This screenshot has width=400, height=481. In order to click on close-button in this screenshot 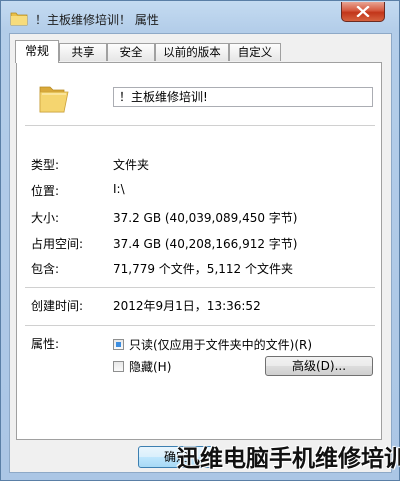, I will do `click(363, 12)`.